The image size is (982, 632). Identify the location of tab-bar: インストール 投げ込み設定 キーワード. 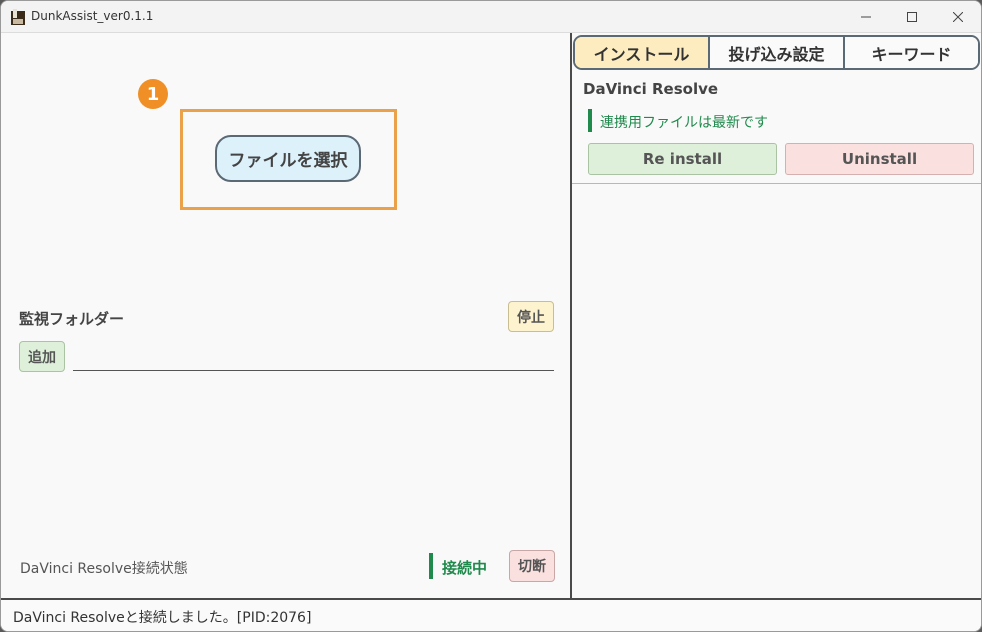
(776, 52).